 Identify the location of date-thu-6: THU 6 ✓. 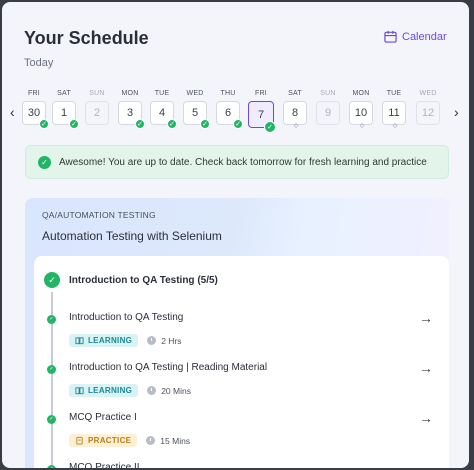
(229, 109).